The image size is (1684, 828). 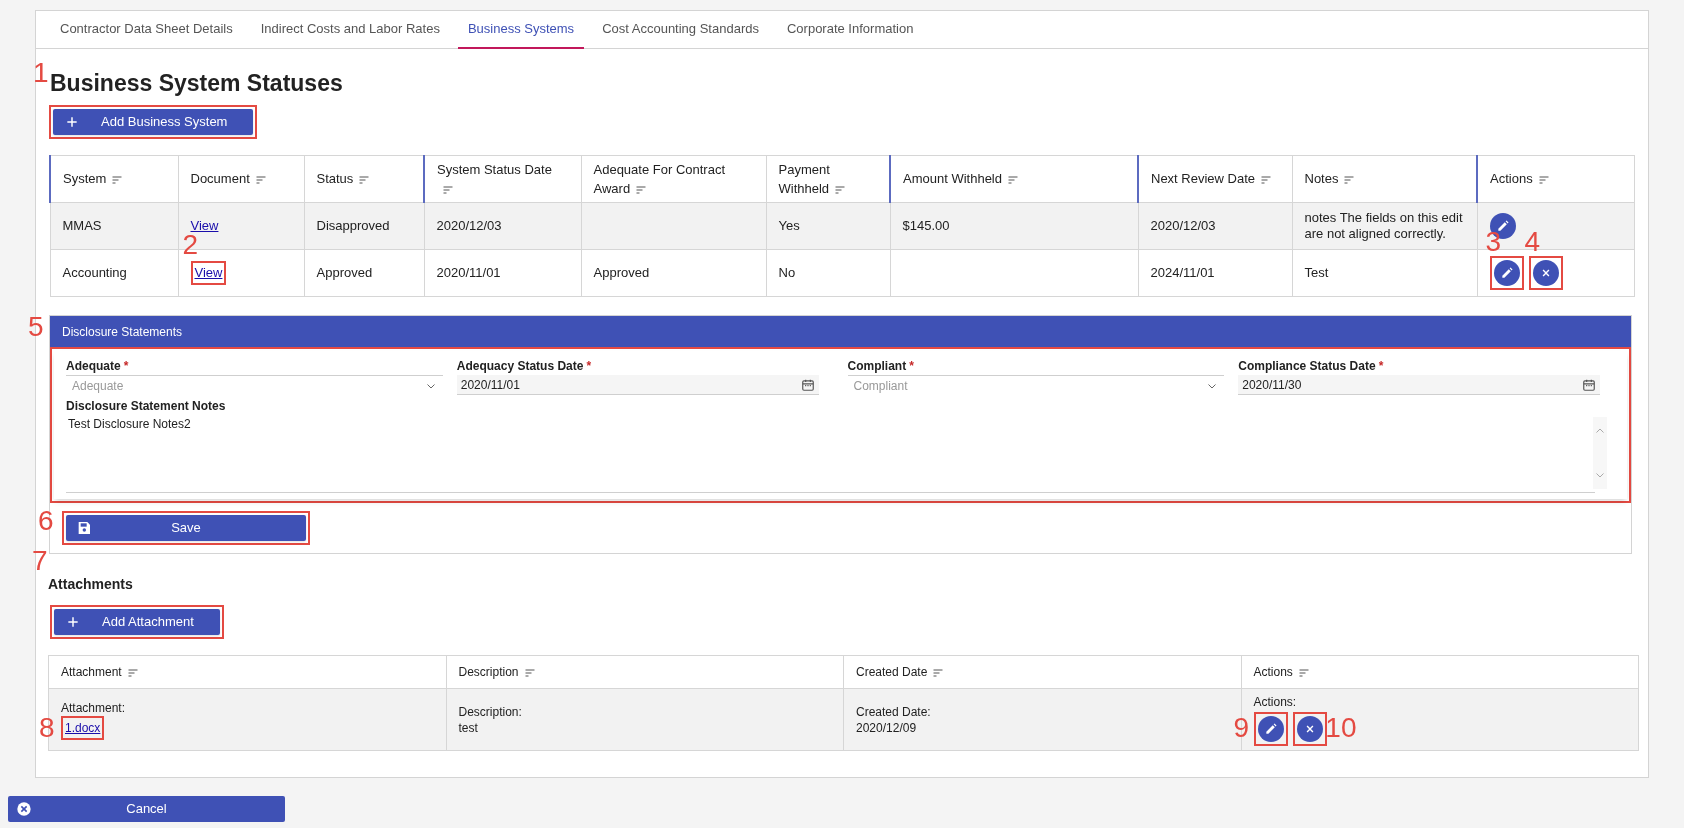 What do you see at coordinates (680, 30) in the screenshot?
I see `tab: Cost Accounting Standards` at bounding box center [680, 30].